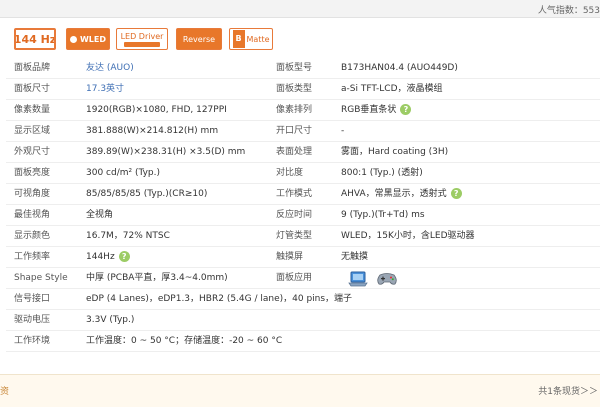  Describe the element at coordinates (383, 215) in the screenshot. I see `spec-value: 9 (Typ.)(Tr+Td) ms` at that location.